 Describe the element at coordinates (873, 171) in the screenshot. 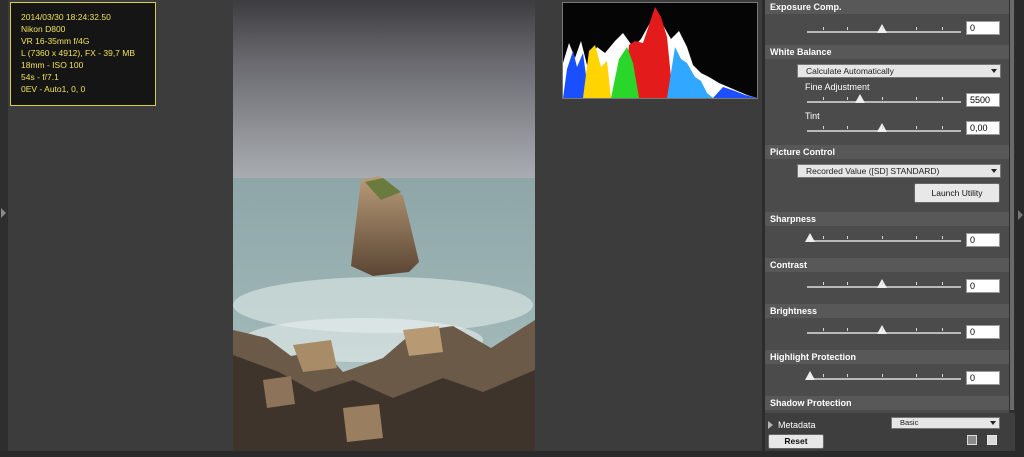

I see `picture-control-selected: Recorded Value ([SD] STANDARD)` at that location.